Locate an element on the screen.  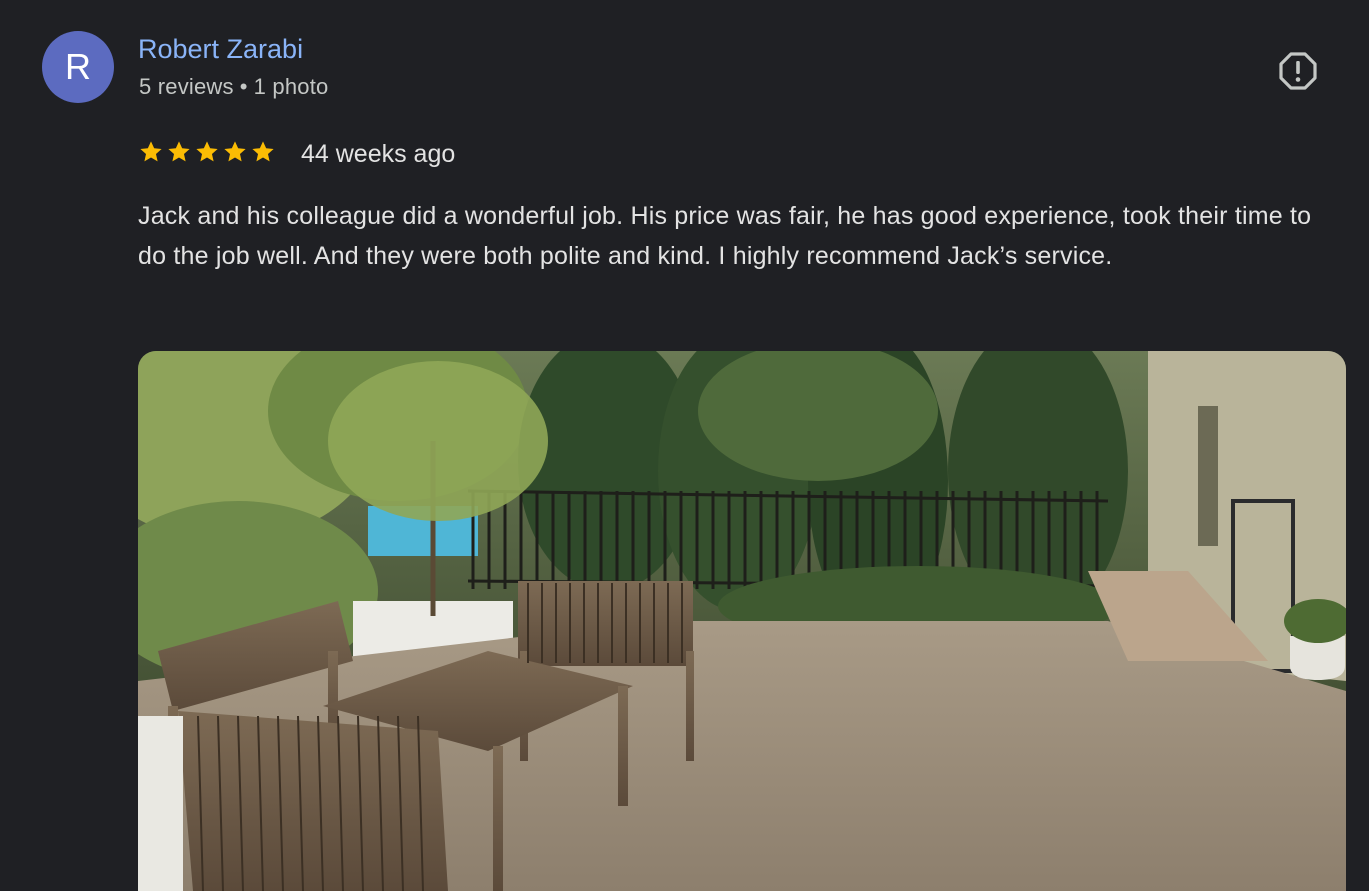
avatar: R is located at coordinates (78, 67).